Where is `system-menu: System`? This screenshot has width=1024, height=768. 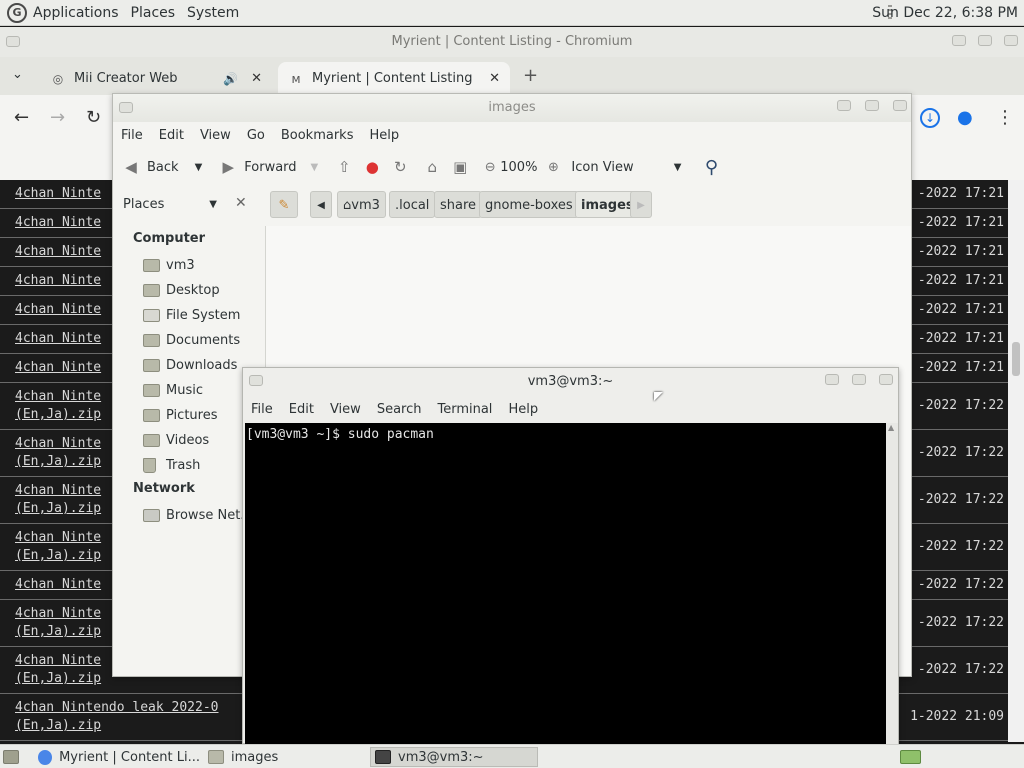 system-menu: System is located at coordinates (213, 13).